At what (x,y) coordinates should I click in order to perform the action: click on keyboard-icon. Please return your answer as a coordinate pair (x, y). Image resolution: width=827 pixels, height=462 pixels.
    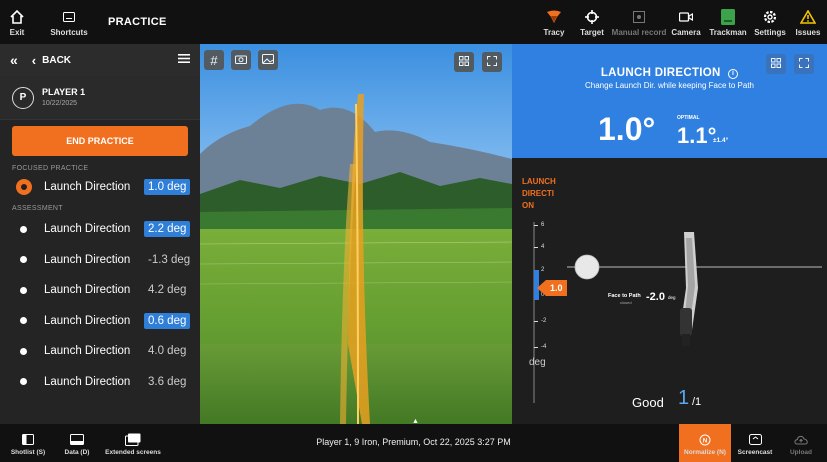
    Looking at the image, I should click on (69, 17).